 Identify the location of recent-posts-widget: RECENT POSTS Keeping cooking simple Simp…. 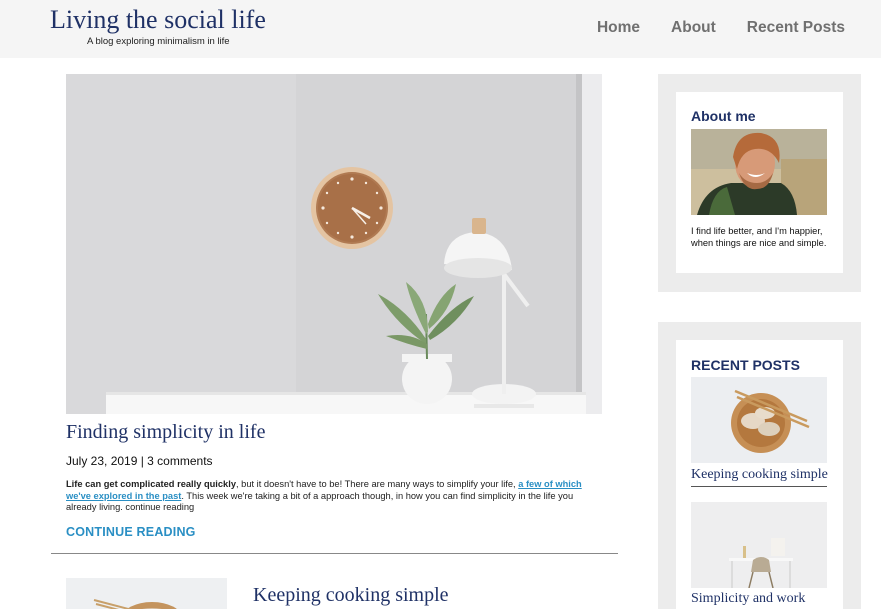
(759, 465).